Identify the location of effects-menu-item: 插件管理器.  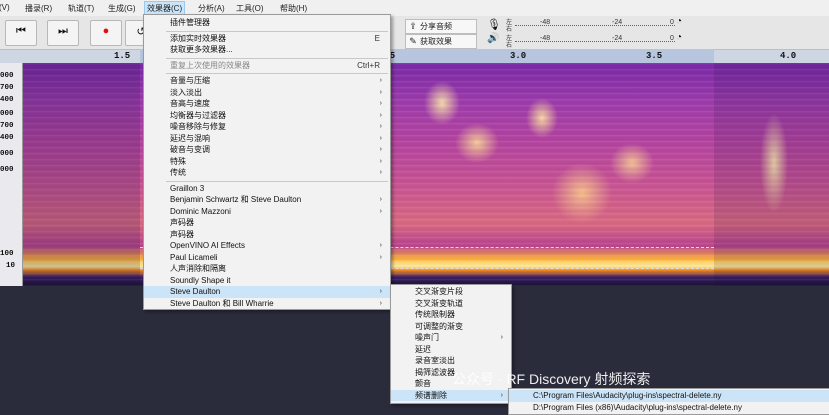
(267, 23).